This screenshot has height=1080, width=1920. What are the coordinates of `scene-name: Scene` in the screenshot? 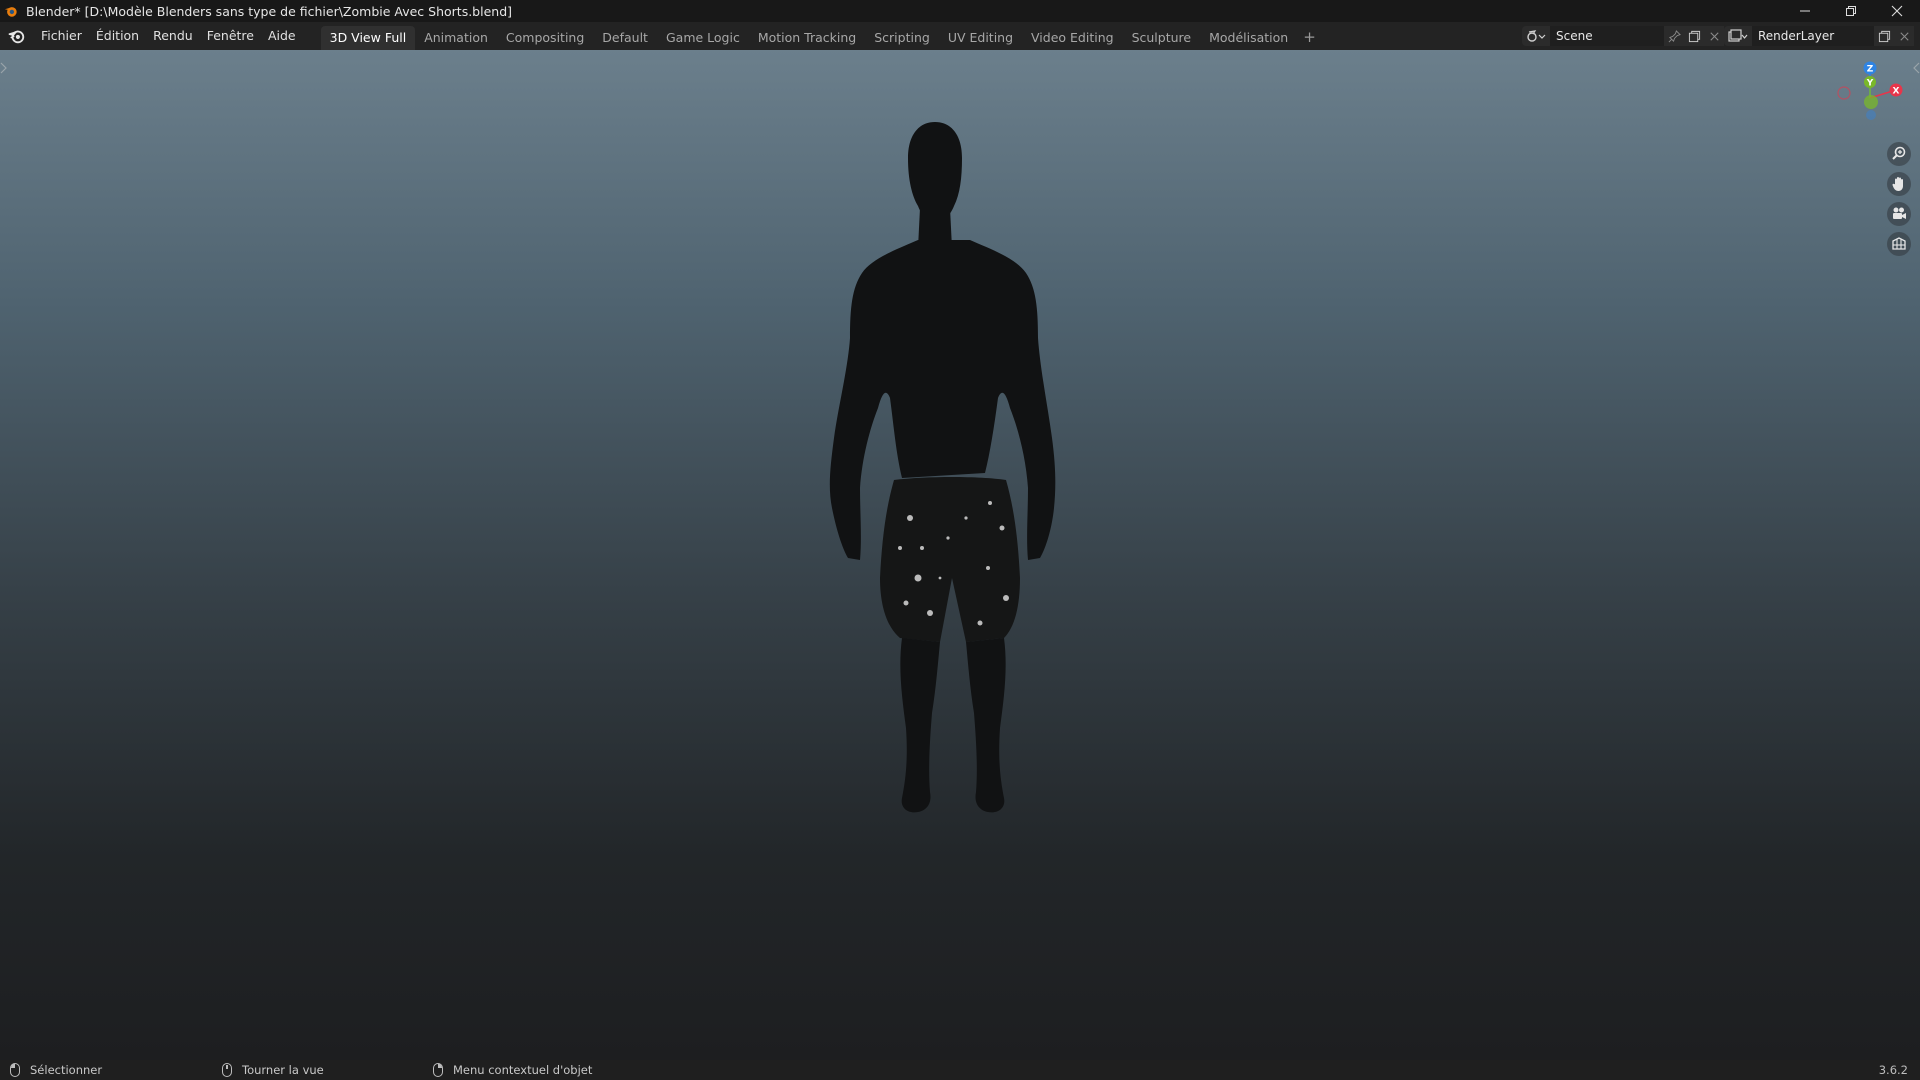 It's located at (1574, 36).